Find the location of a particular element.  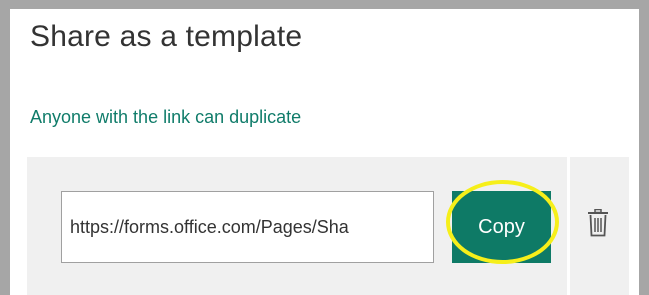

share-permission-text: Anyone with the link can duplicate is located at coordinates (166, 117).